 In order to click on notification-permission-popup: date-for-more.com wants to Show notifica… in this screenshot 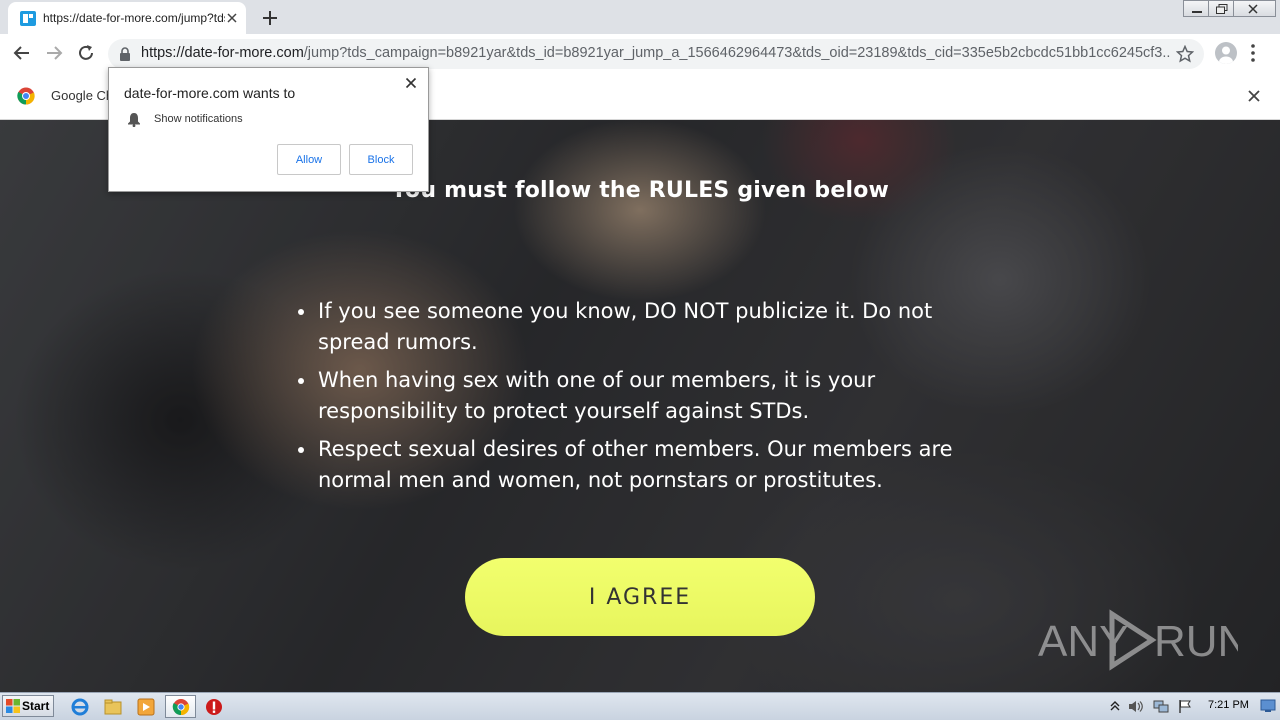, I will do `click(268, 129)`.